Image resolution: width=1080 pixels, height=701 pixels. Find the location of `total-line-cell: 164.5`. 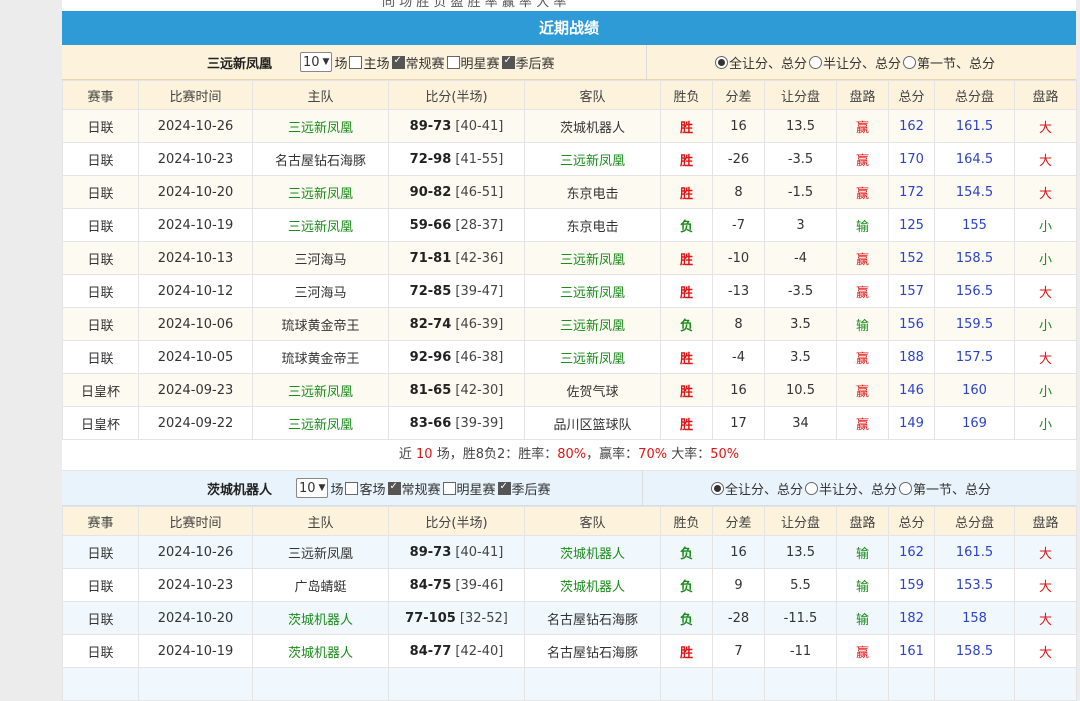

total-line-cell: 164.5 is located at coordinates (974, 159).